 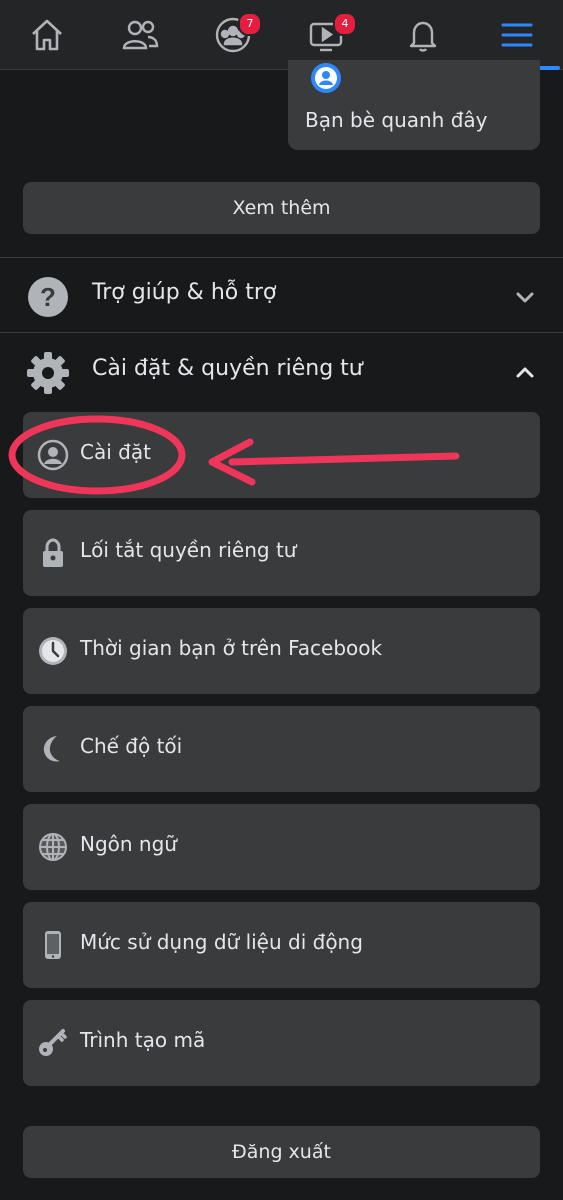 I want to click on menu-item-label: Mức sử dụng dữ liệu di động, so click(x=221, y=942).